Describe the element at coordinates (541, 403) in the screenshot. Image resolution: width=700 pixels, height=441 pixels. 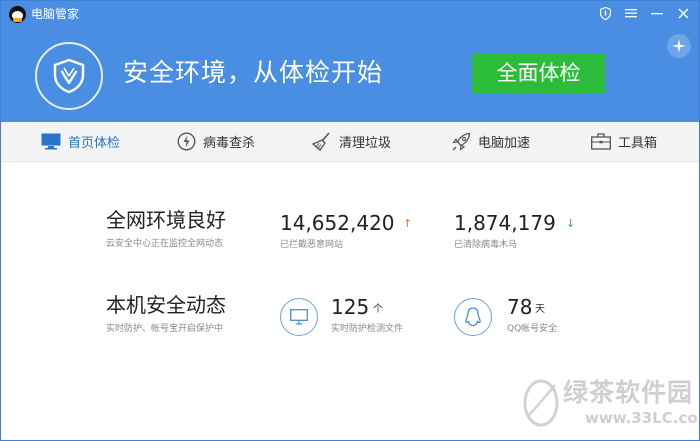
I see `leaf-logo-icon` at that location.